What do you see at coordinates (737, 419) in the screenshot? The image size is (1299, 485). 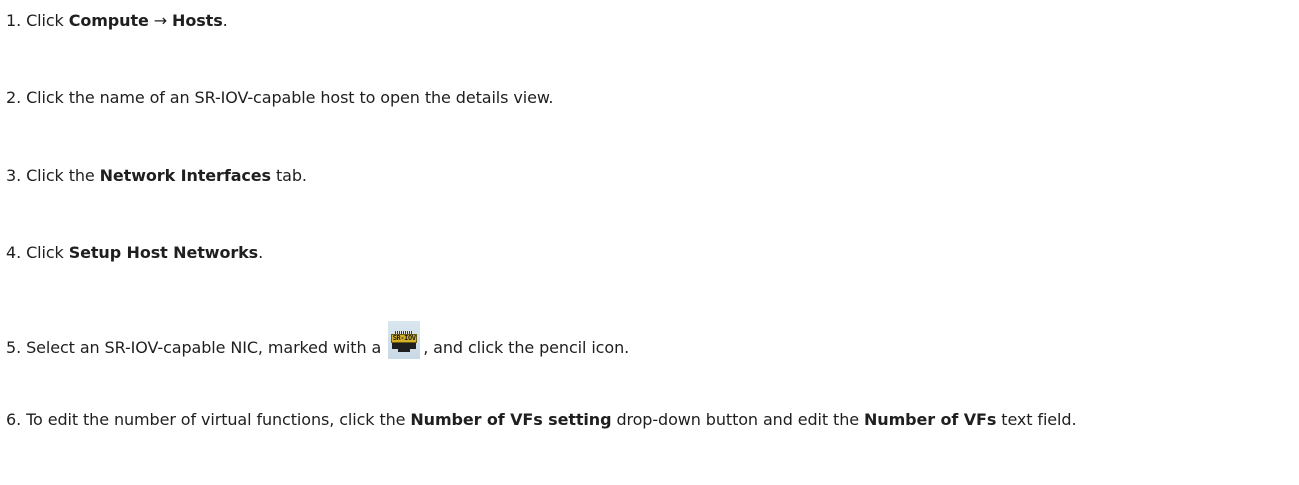 I see `step-text-middle: drop-down button and edit the` at bounding box center [737, 419].